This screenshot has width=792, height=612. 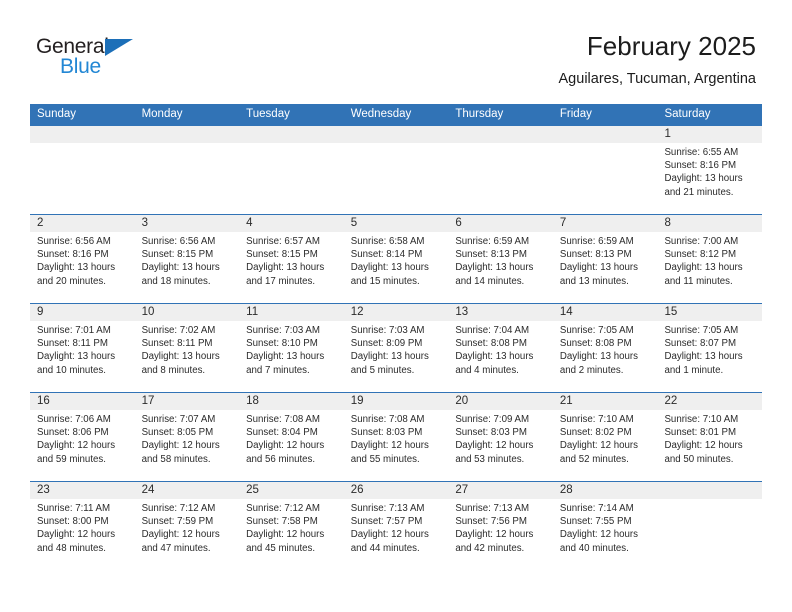 What do you see at coordinates (595, 255) in the screenshot?
I see `sunset-text: Sunset: 8:13 PM` at bounding box center [595, 255].